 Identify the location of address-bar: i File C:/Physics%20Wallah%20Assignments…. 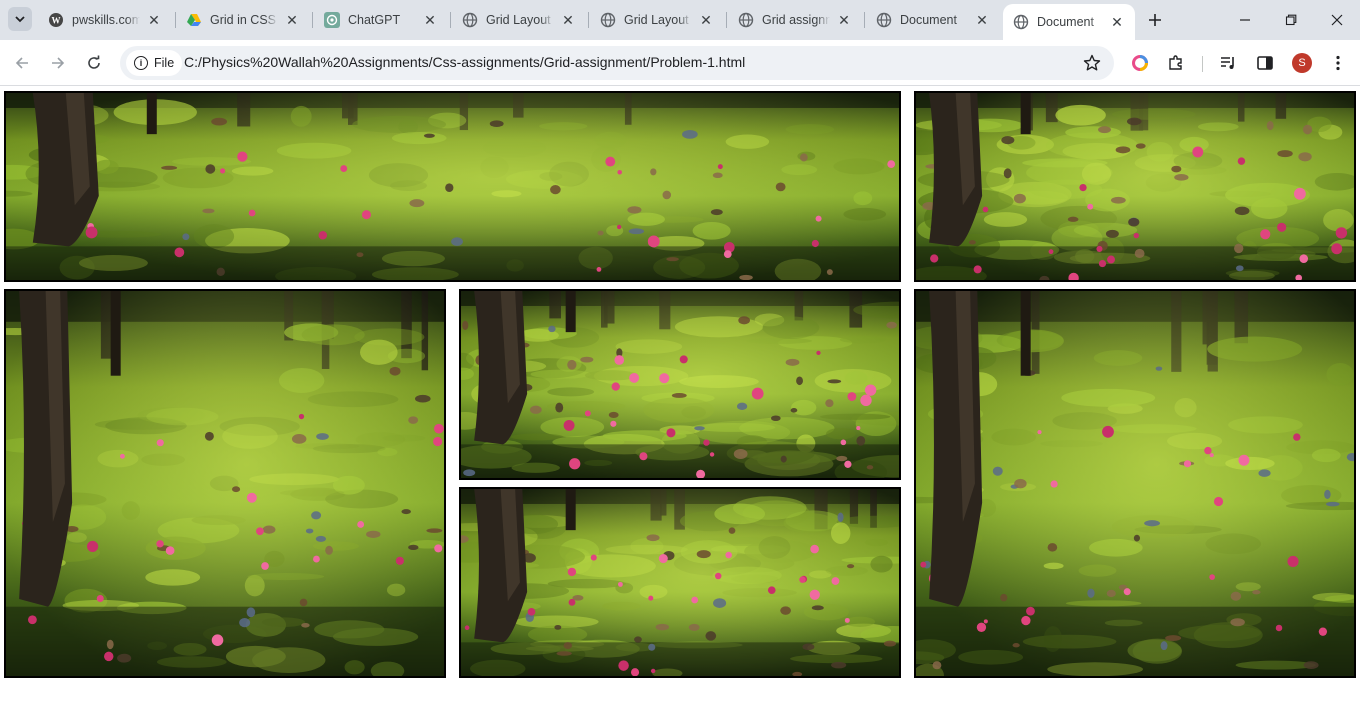
(617, 63).